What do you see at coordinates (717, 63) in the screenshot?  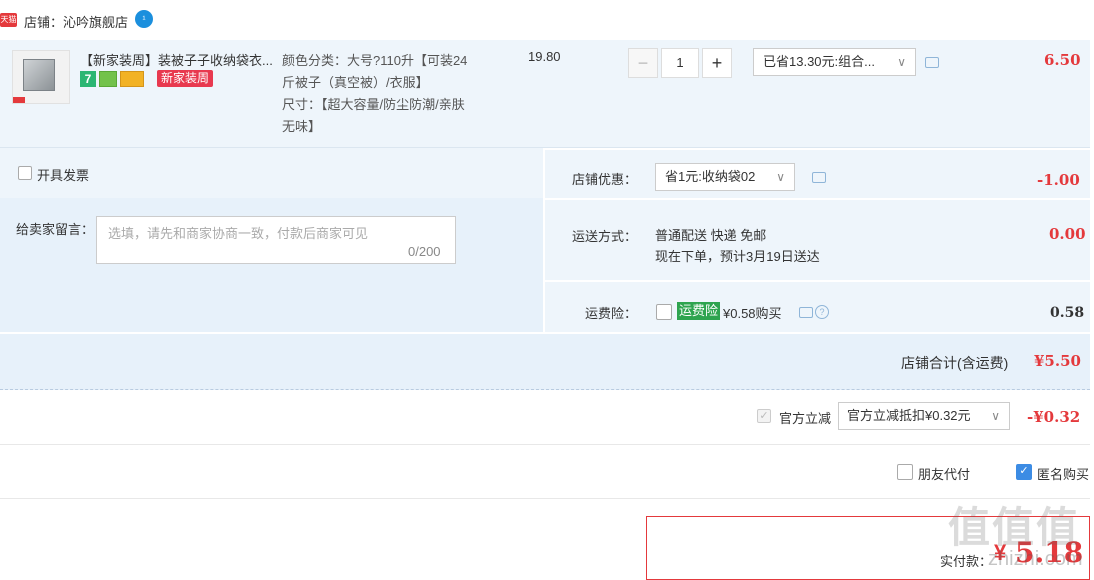 I see `qty-plus-button: +` at bounding box center [717, 63].